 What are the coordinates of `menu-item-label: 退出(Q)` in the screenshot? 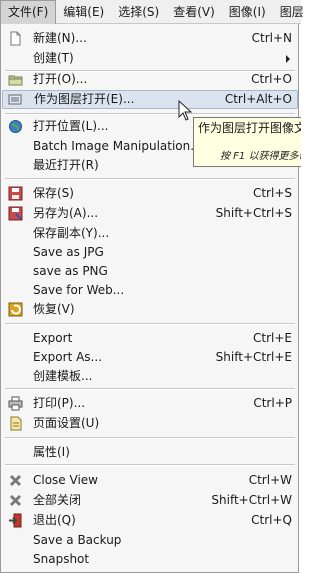 It's located at (54, 520).